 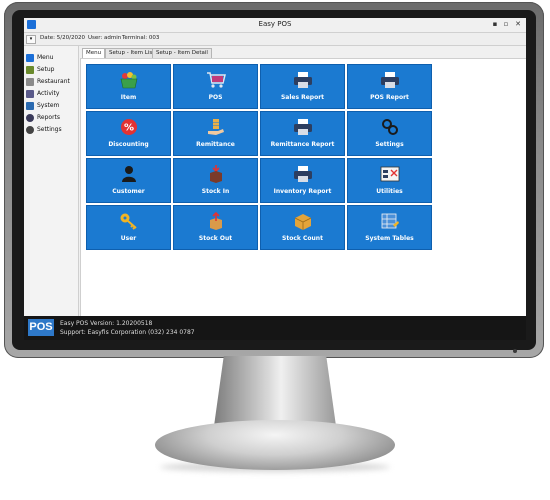 I want to click on inventory-report-tile: Inventory Report, so click(x=302, y=180).